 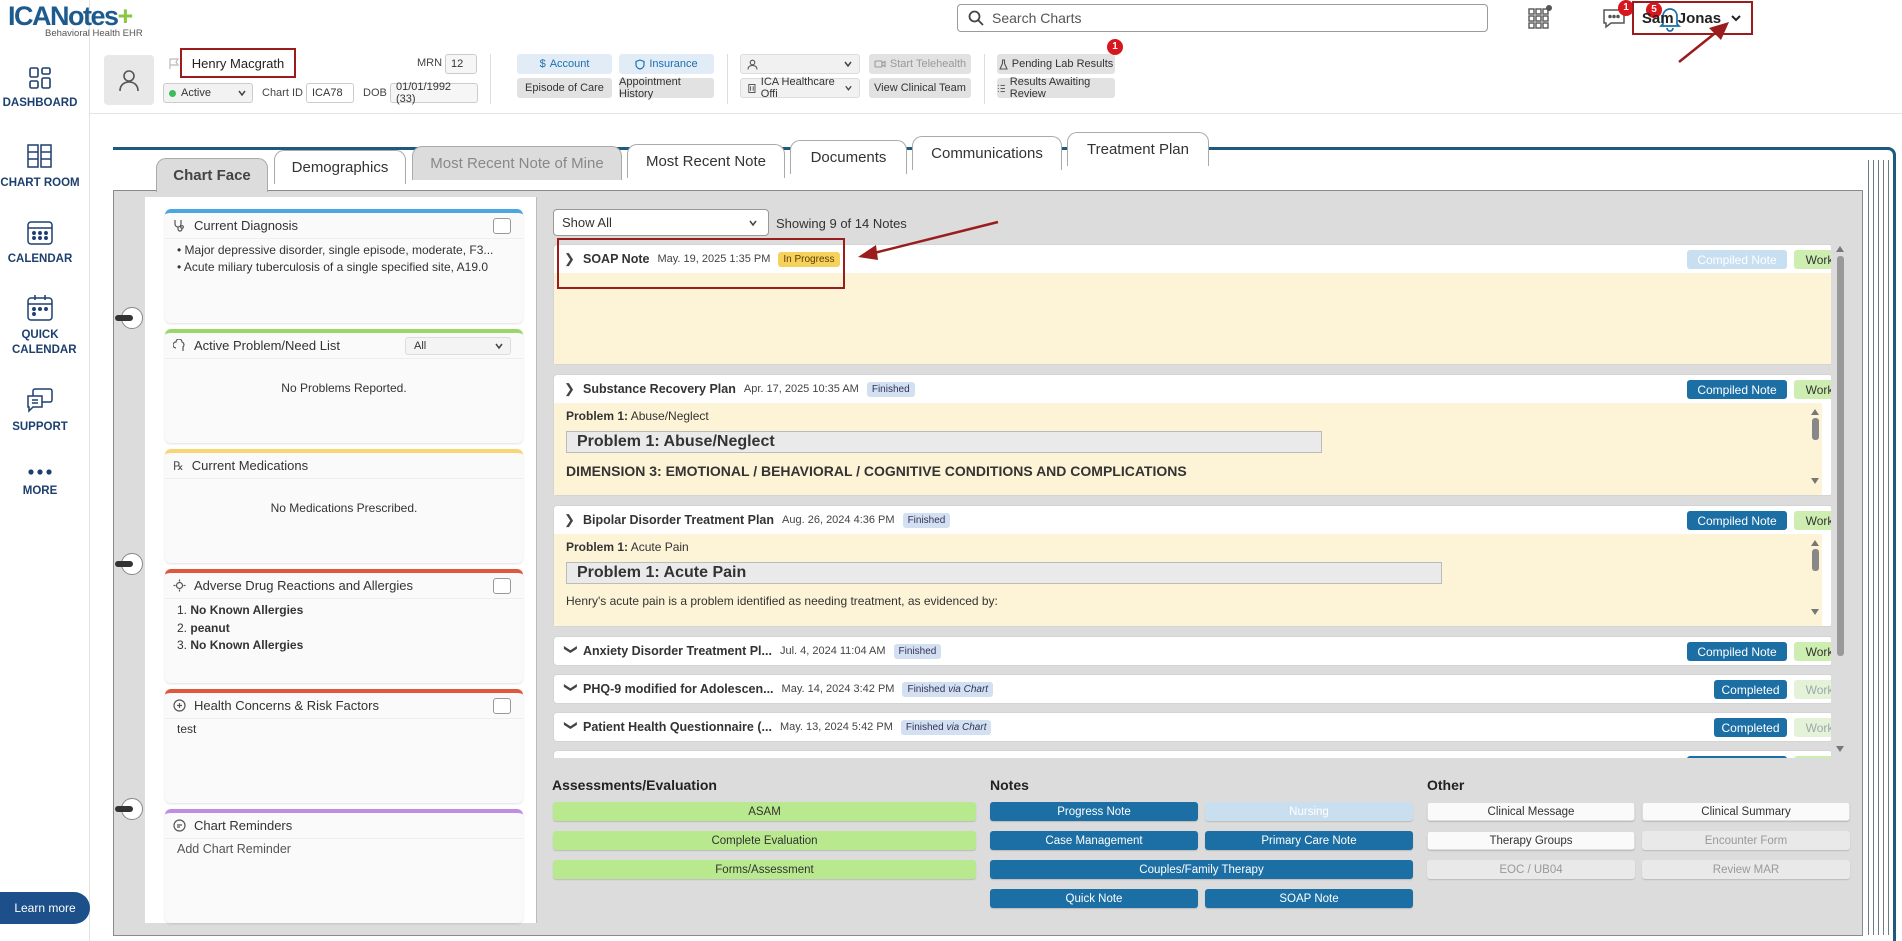 I want to click on sidebar-item-support: SUPPORT, so click(x=40, y=410).